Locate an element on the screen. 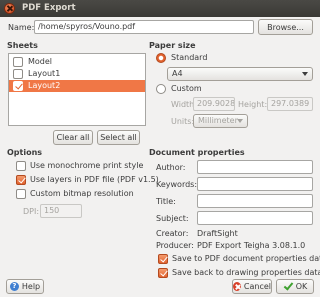 Image resolution: width=320 pixels, height=297 pixels. monochrome-label: Use monochrome print style is located at coordinates (87, 165).